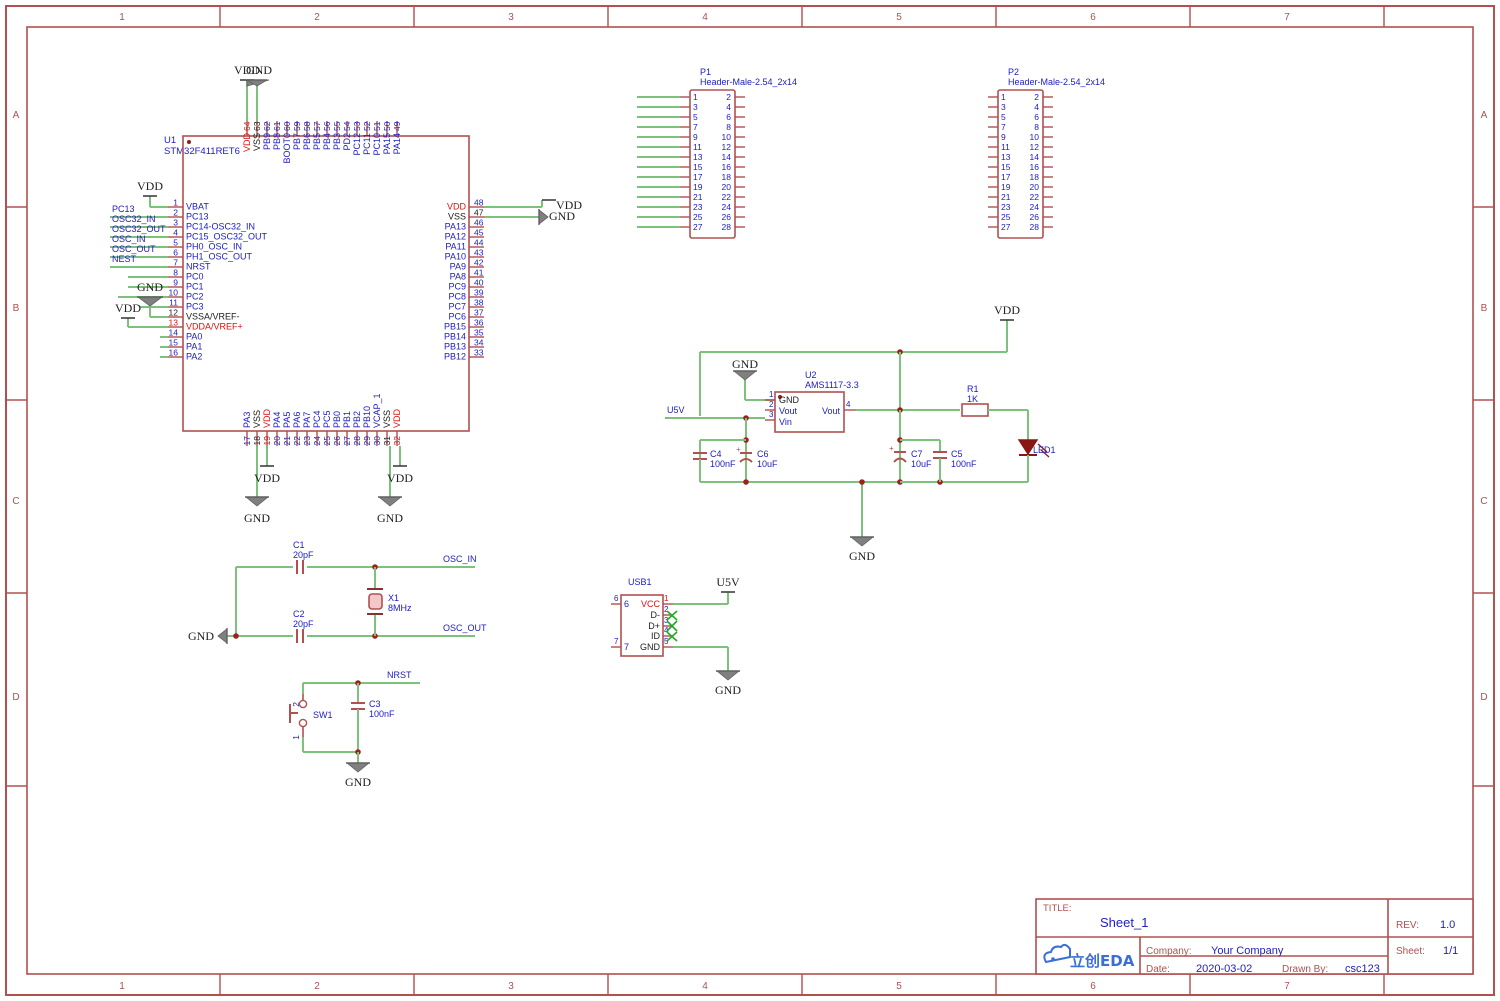 Image resolution: width=1500 pixels, height=1001 pixels. What do you see at coordinates (972, 399) in the screenshot?
I see `r1-value: 1K` at bounding box center [972, 399].